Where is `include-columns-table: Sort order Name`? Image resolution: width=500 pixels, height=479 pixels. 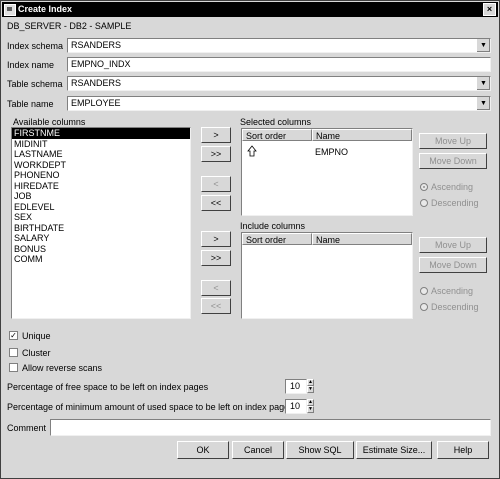
include-columns-table: Sort order Name is located at coordinates (327, 275).